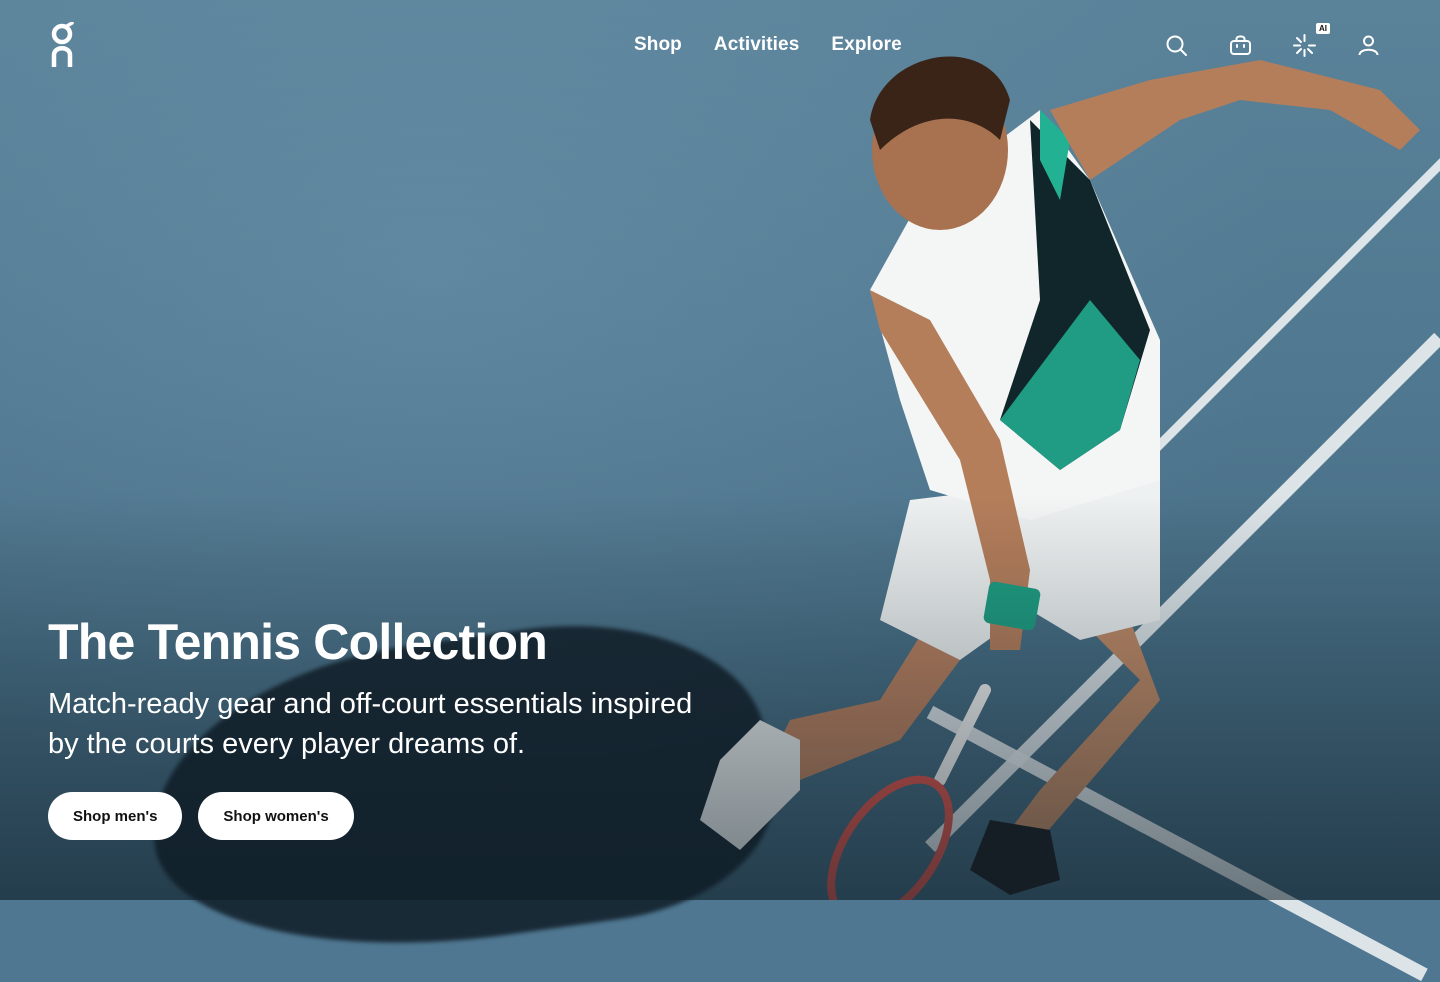 The image size is (1440, 982). What do you see at coordinates (1323, 28) in the screenshot?
I see `ai-badge: AI` at bounding box center [1323, 28].